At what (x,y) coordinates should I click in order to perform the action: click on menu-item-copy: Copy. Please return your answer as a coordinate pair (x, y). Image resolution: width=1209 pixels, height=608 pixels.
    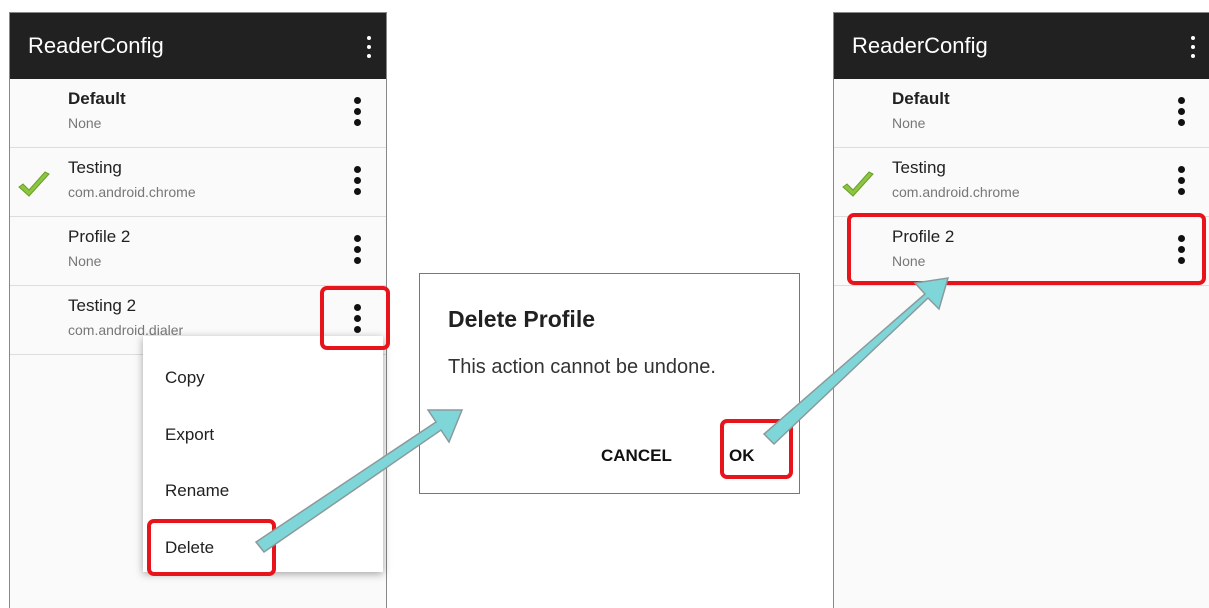
    Looking at the image, I should click on (185, 378).